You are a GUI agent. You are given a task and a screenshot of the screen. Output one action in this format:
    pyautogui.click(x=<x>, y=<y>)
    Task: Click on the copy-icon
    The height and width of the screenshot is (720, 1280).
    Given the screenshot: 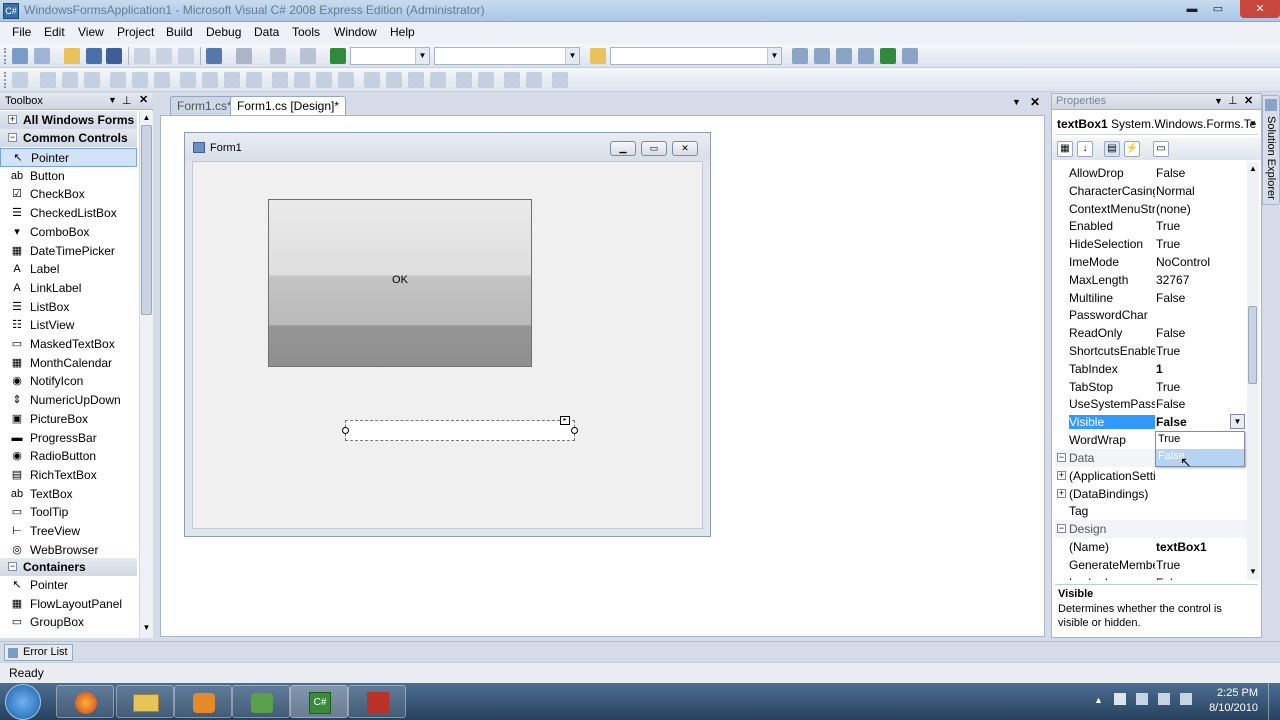 What is the action you would take?
    pyautogui.click(x=164, y=56)
    